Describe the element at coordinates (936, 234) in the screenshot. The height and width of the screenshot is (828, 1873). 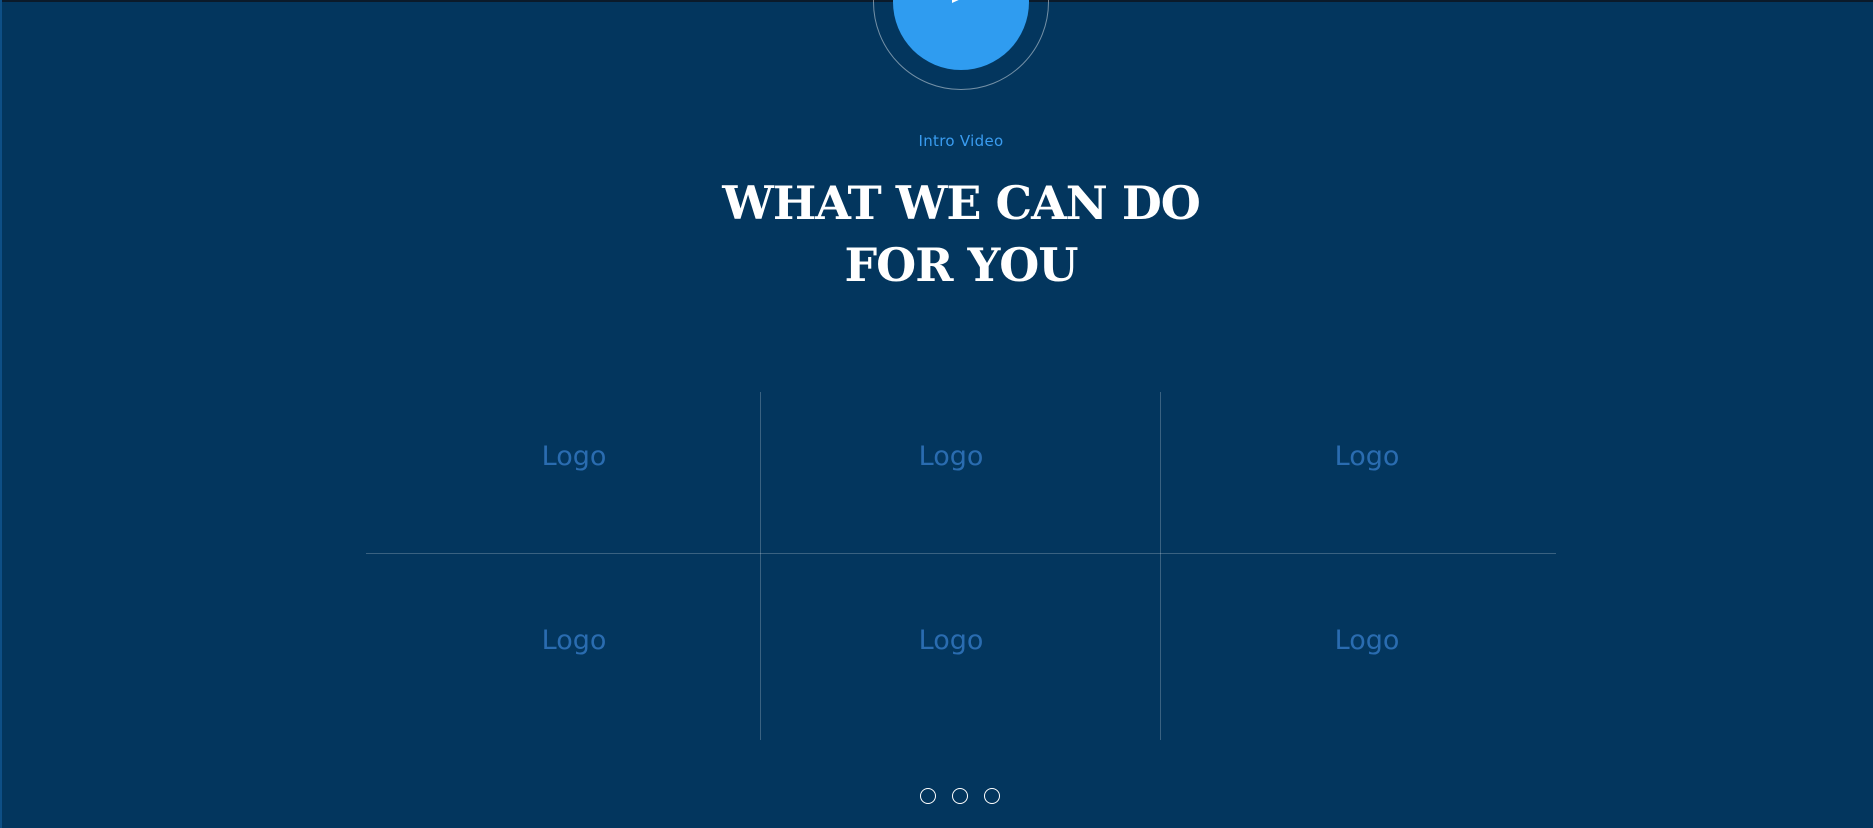
I see `section-headline: WHAT WE CAN DO FOR YOU` at that location.